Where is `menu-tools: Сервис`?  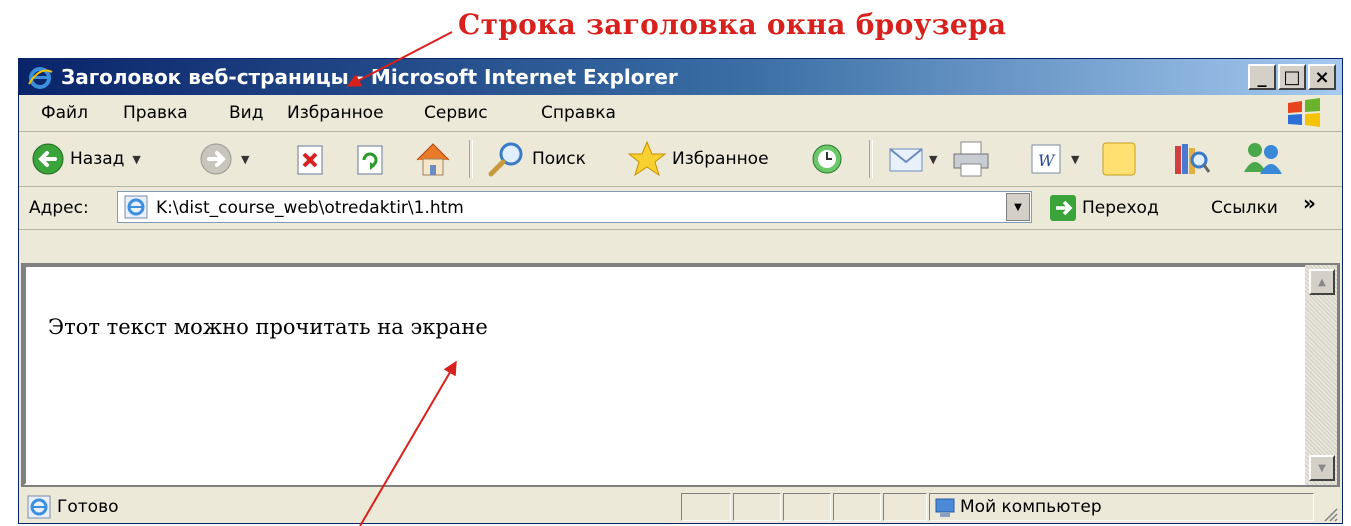 menu-tools: Сервис is located at coordinates (456, 113).